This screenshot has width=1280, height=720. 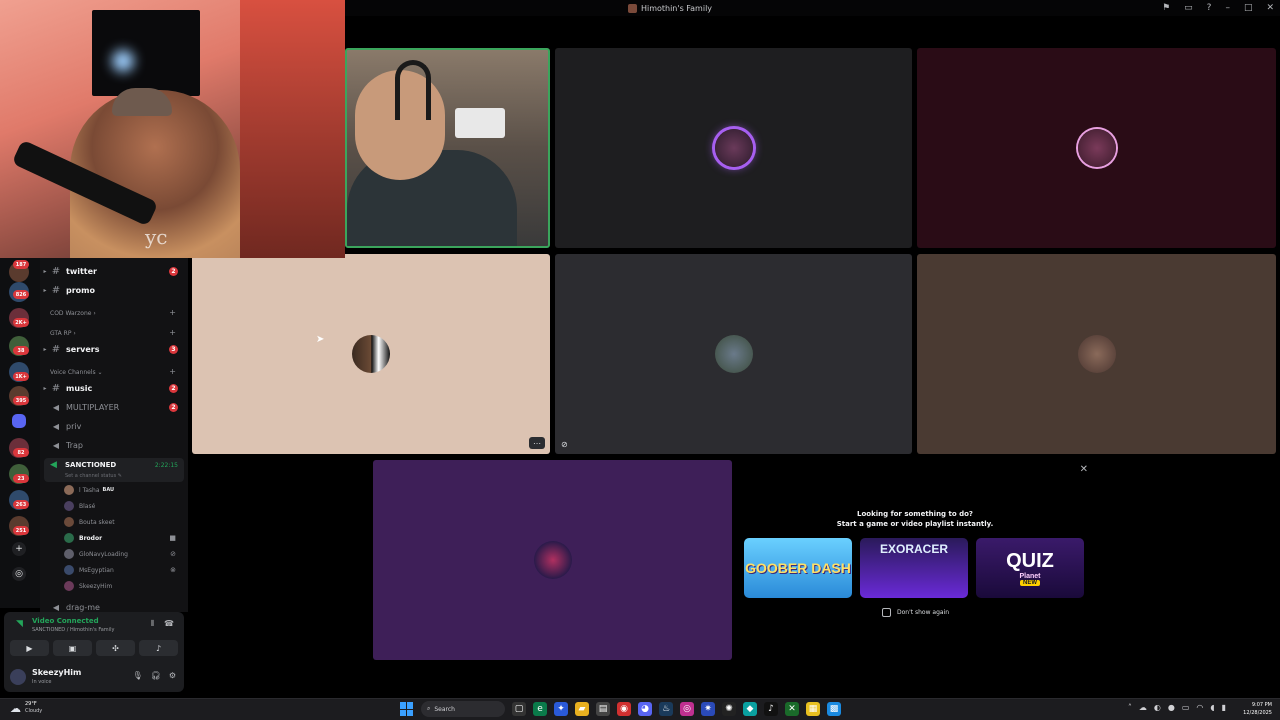 I want to click on camera-toggle-button: ▶, so click(x=29, y=648).